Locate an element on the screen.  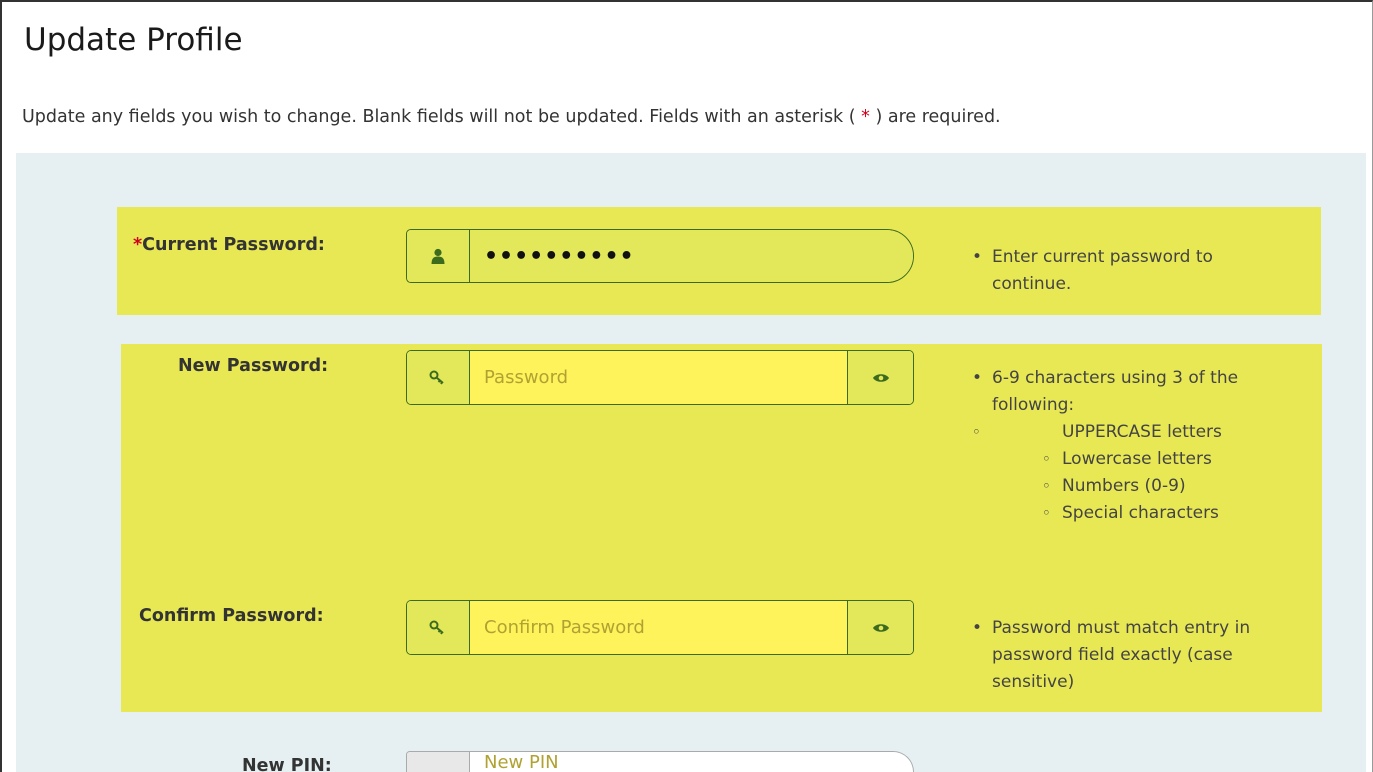
current-password-label: *Current Password: is located at coordinates (229, 245).